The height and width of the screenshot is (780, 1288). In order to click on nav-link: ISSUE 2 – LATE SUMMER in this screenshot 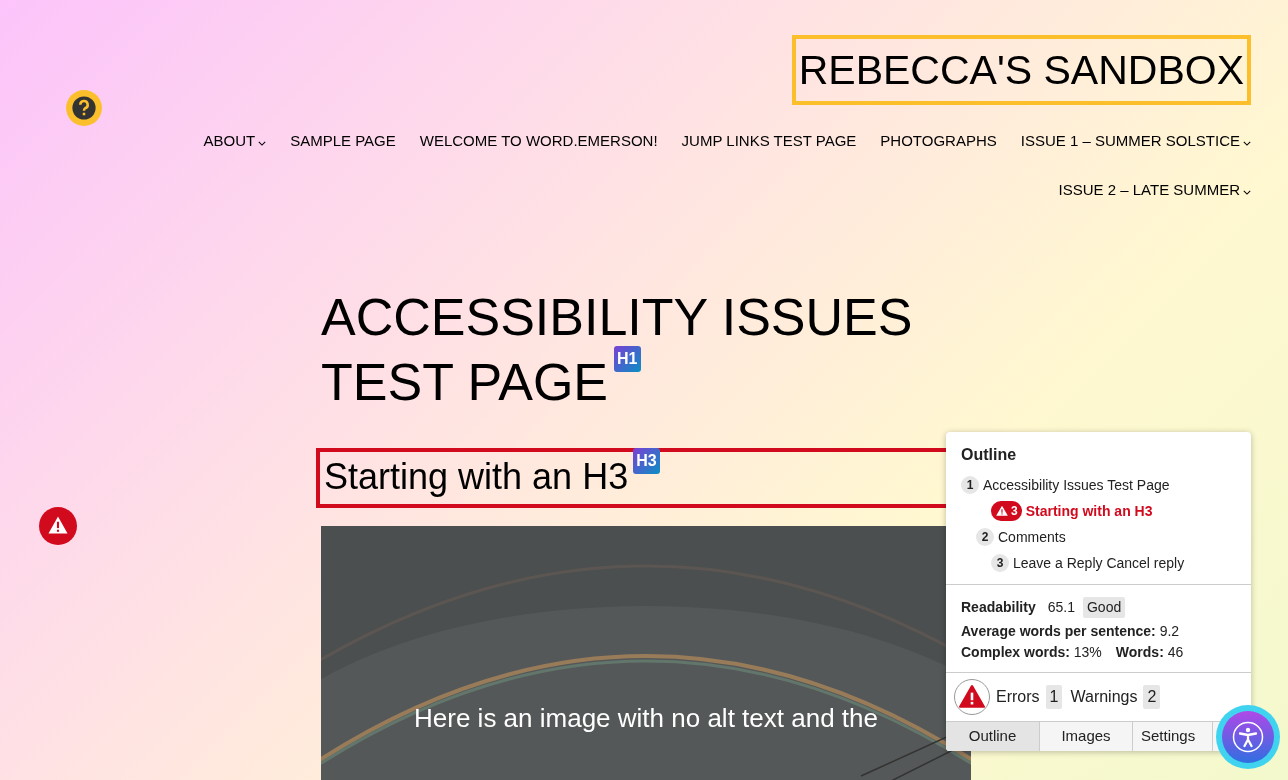, I will do `click(1154, 190)`.